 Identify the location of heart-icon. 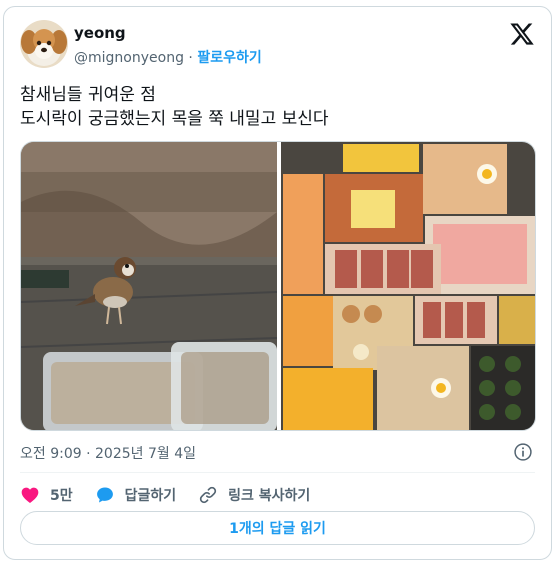
(30, 495).